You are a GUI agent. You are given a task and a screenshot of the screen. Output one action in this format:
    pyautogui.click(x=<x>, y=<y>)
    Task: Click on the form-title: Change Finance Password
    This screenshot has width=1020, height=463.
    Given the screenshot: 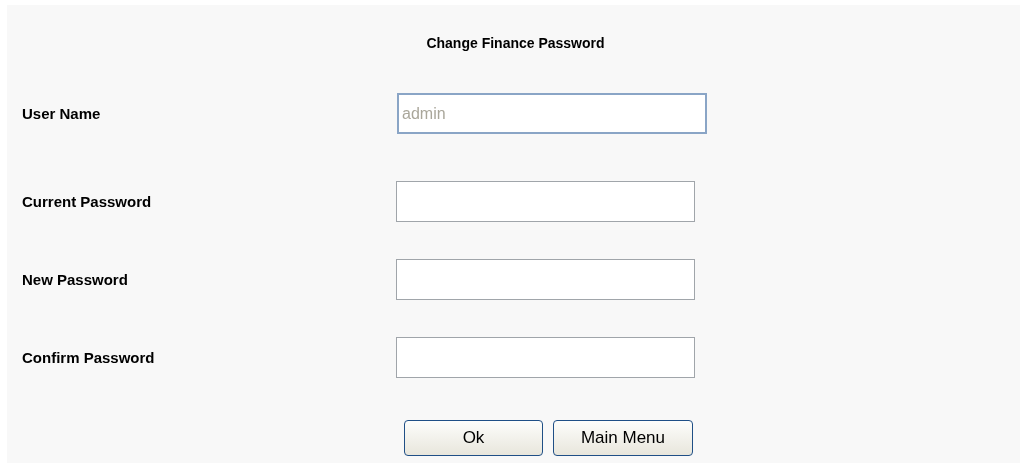 What is the action you would take?
    pyautogui.click(x=515, y=43)
    